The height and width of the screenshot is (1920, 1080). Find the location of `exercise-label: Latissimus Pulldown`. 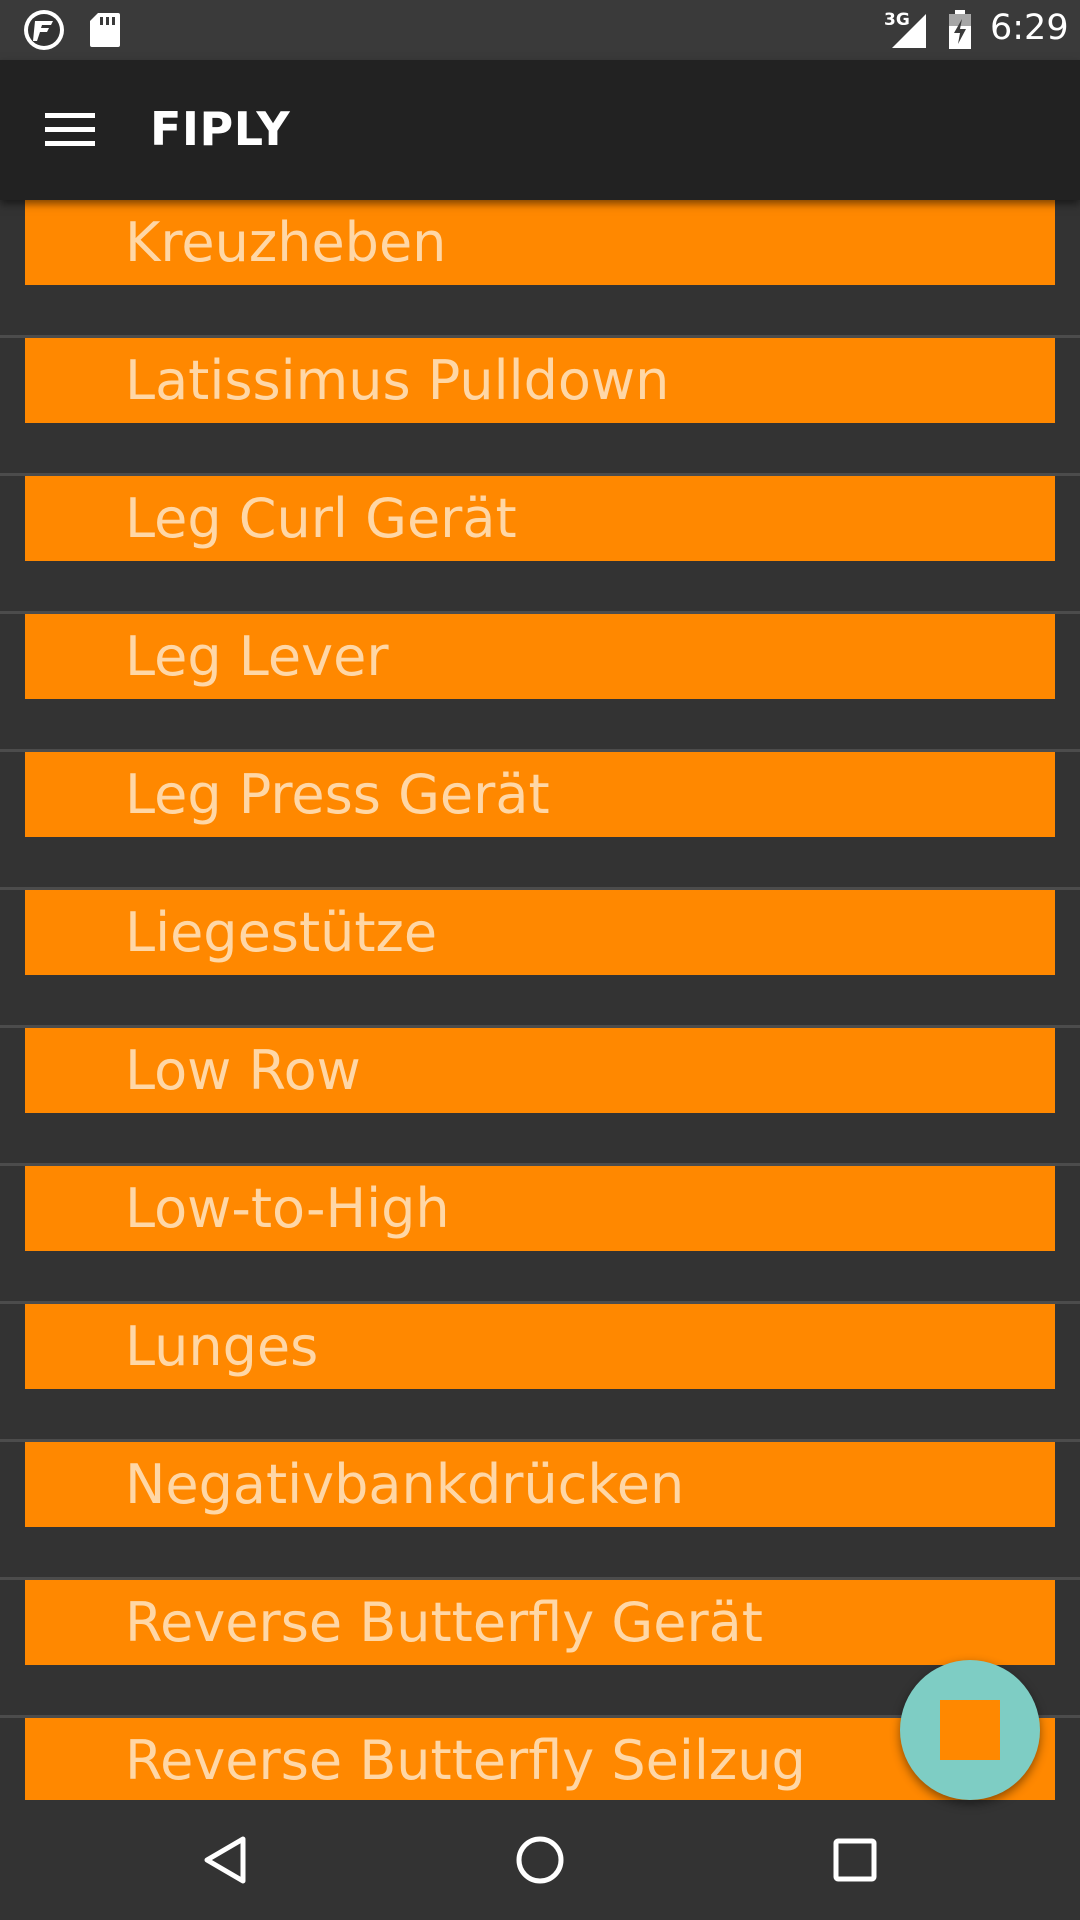

exercise-label: Latissimus Pulldown is located at coordinates (397, 380).